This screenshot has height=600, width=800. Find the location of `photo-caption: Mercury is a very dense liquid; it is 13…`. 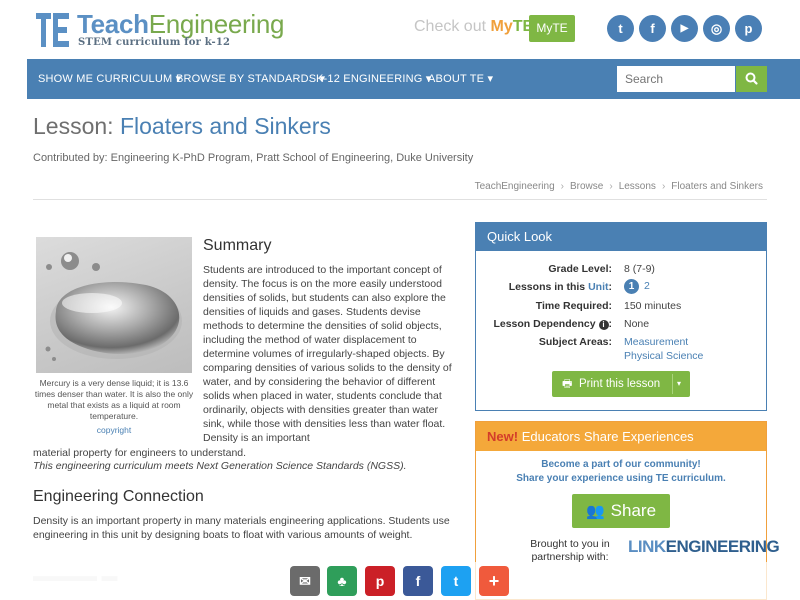

photo-caption: Mercury is a very dense liquid; it is 13… is located at coordinates (114, 399).